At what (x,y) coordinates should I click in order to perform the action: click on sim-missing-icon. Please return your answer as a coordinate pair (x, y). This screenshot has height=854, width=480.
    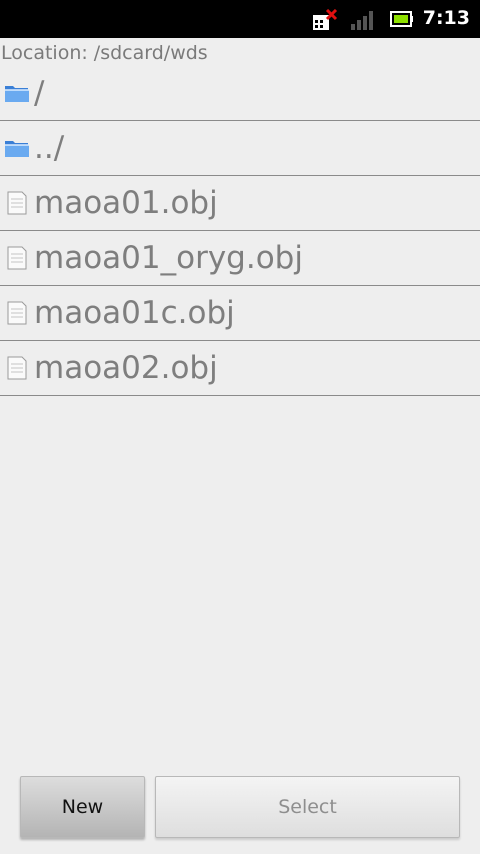
    Looking at the image, I should click on (325, 19).